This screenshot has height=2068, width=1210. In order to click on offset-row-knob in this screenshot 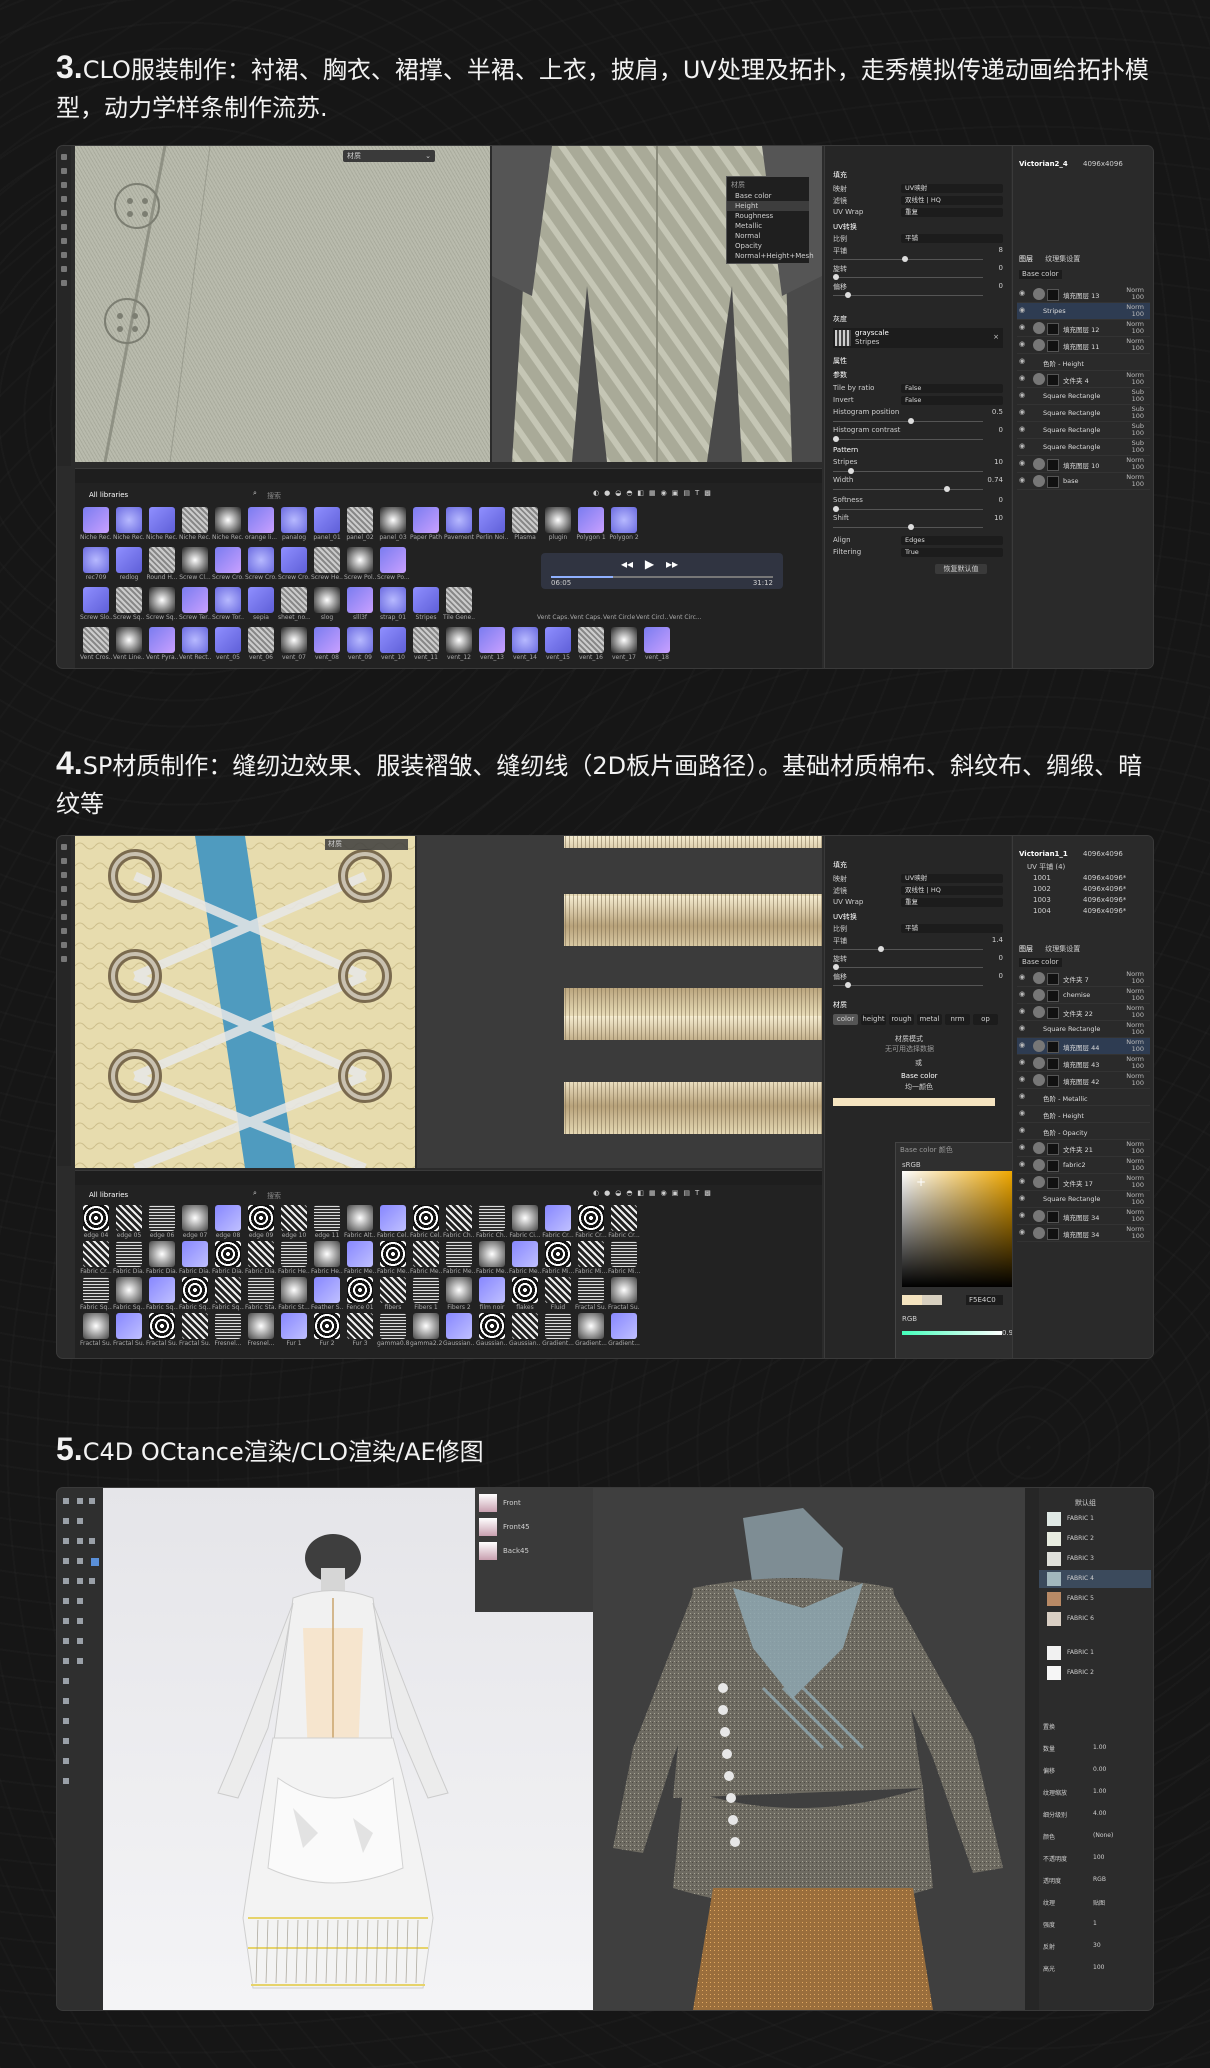, I will do `click(848, 985)`.